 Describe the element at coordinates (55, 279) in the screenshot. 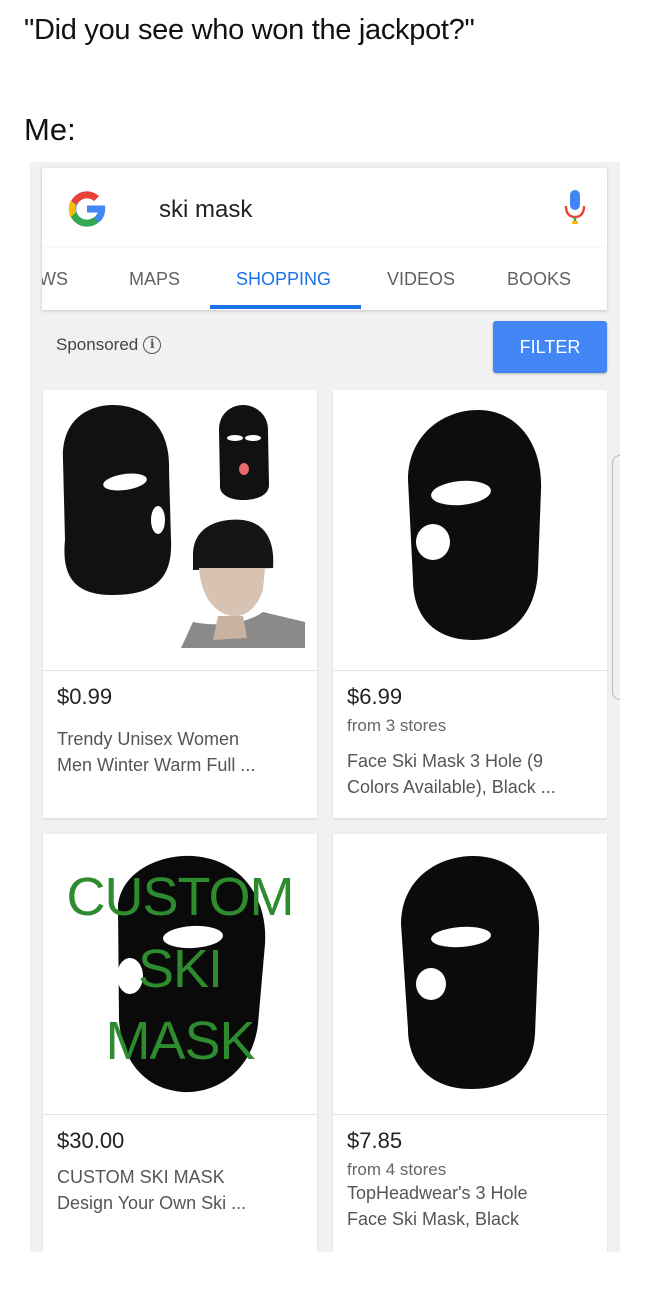

I see `tab-news: WS` at that location.